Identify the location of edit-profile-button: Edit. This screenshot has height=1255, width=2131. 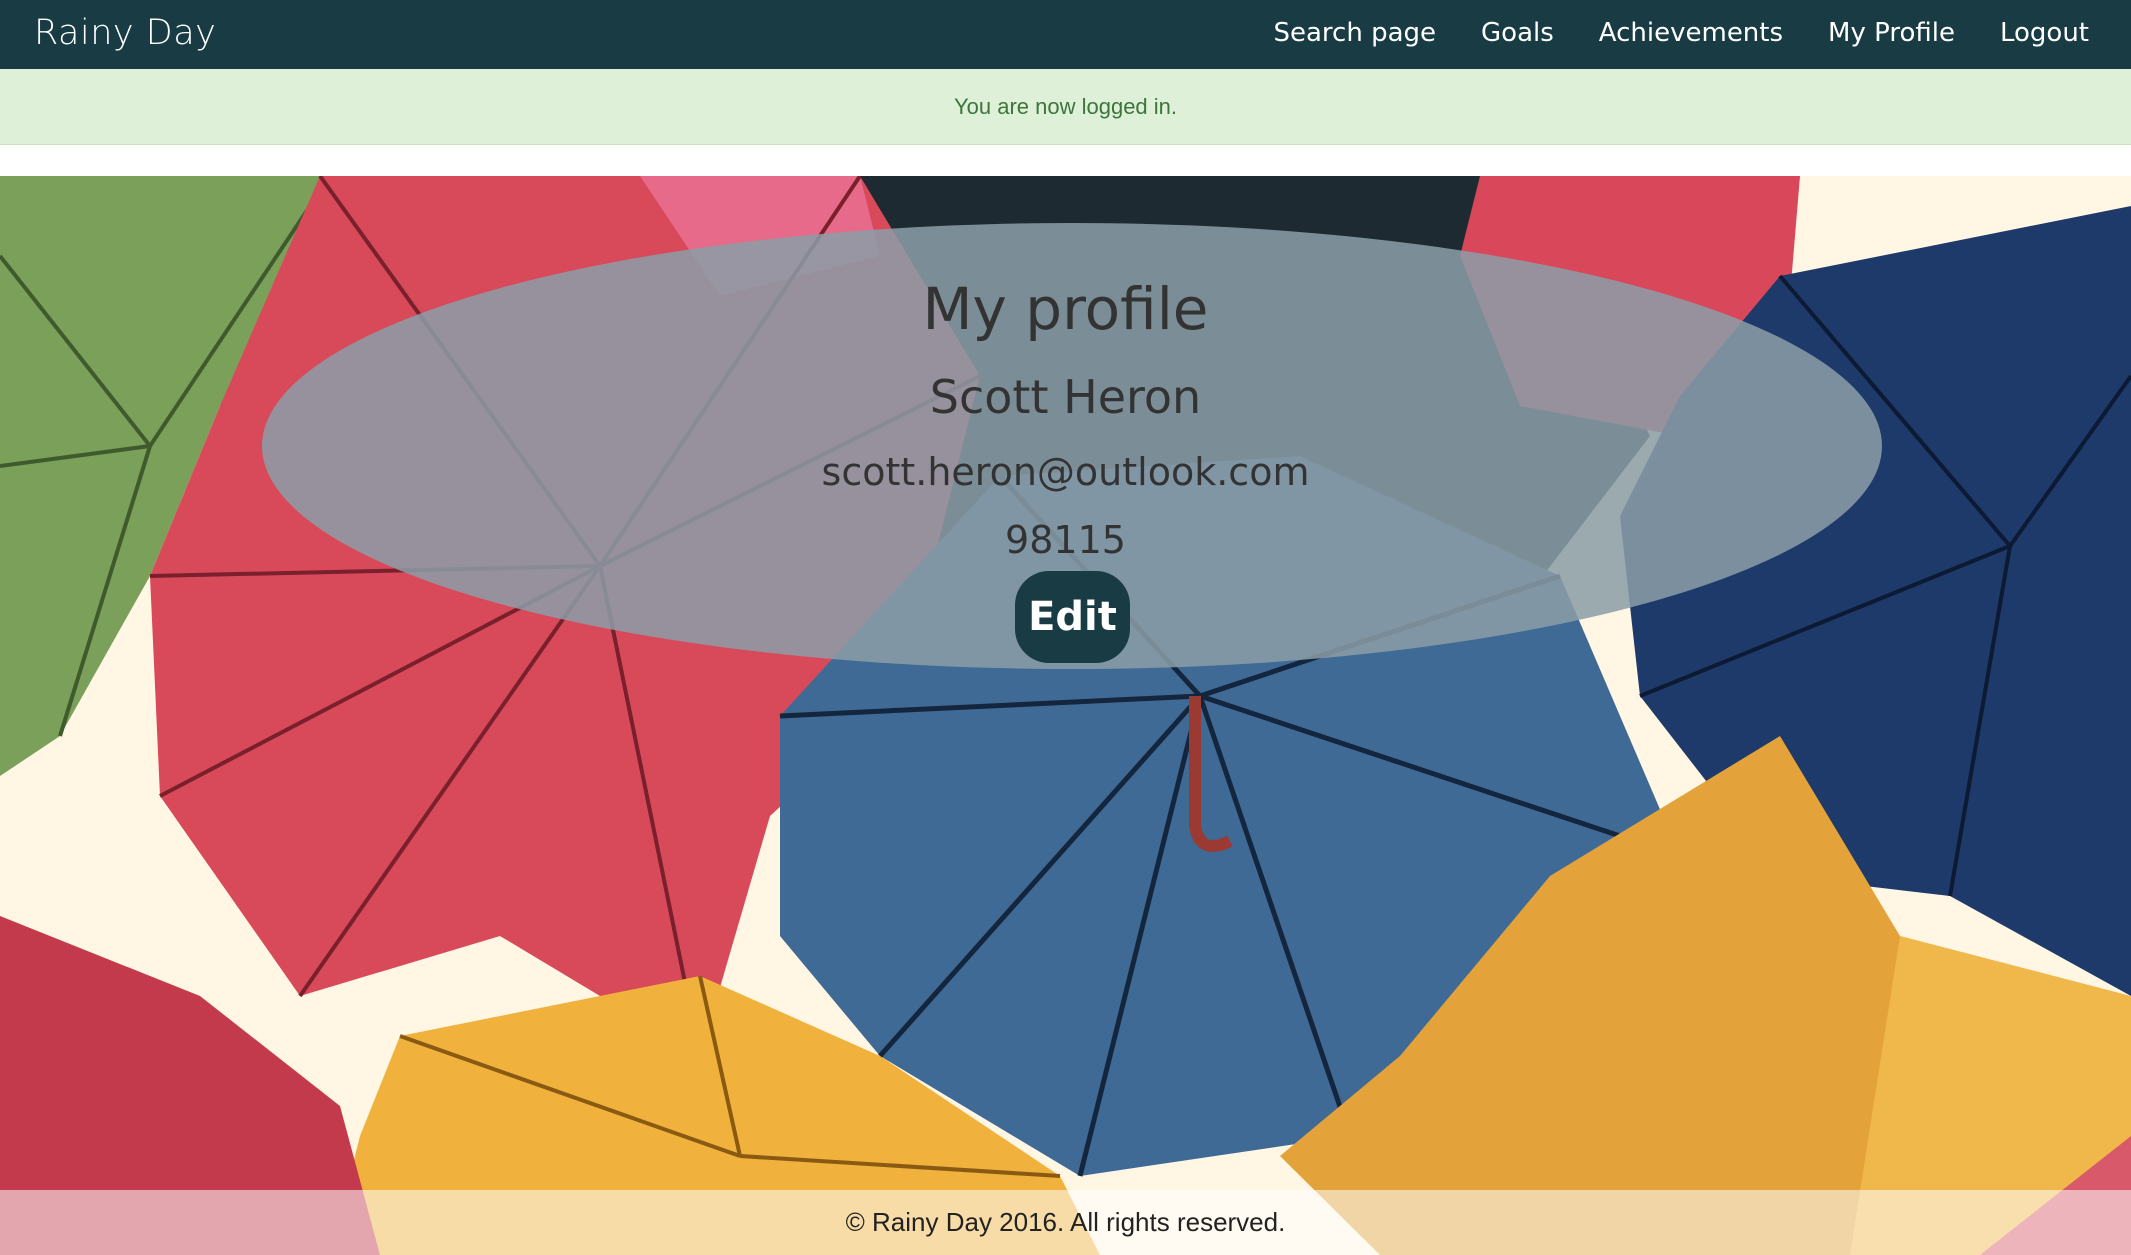
(1072, 617).